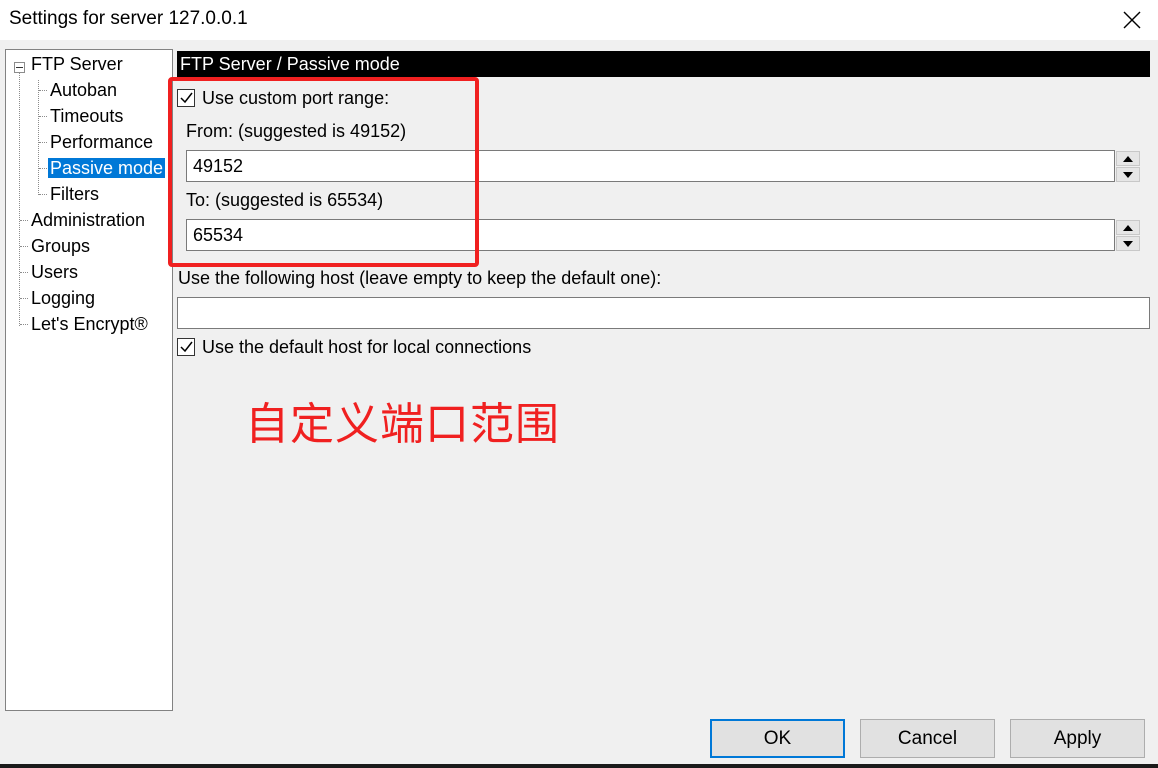 Image resolution: width=1158 pixels, height=768 pixels. I want to click on to-port-decrement, so click(1128, 243).